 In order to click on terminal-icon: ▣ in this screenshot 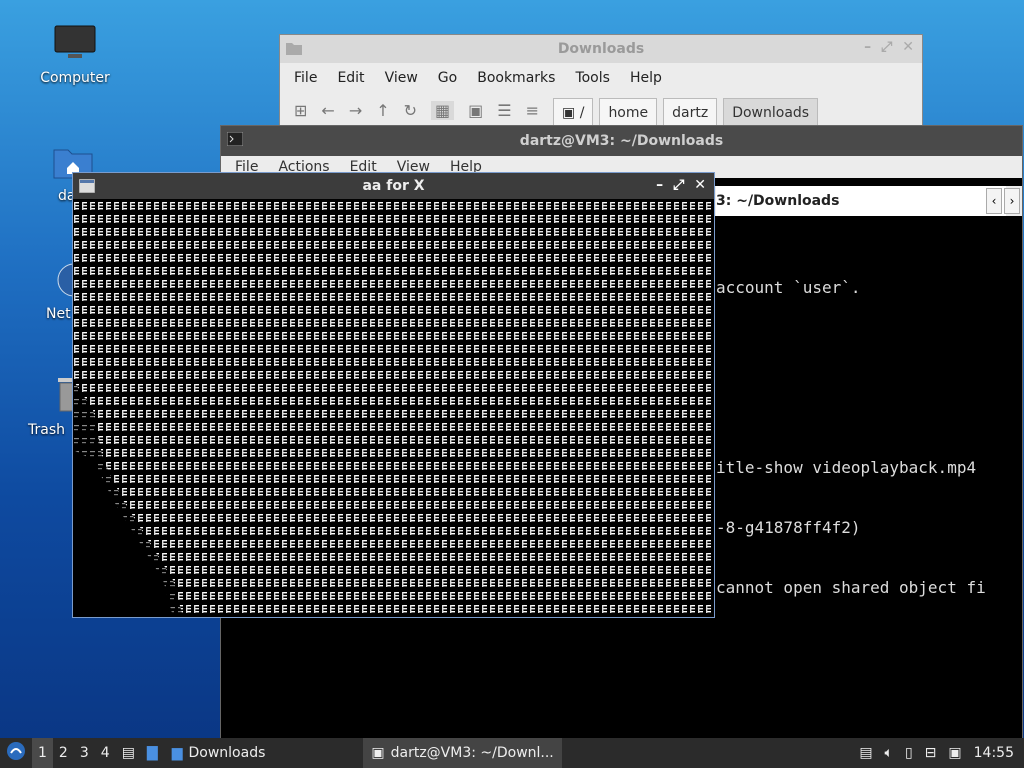, I will do `click(378, 753)`.